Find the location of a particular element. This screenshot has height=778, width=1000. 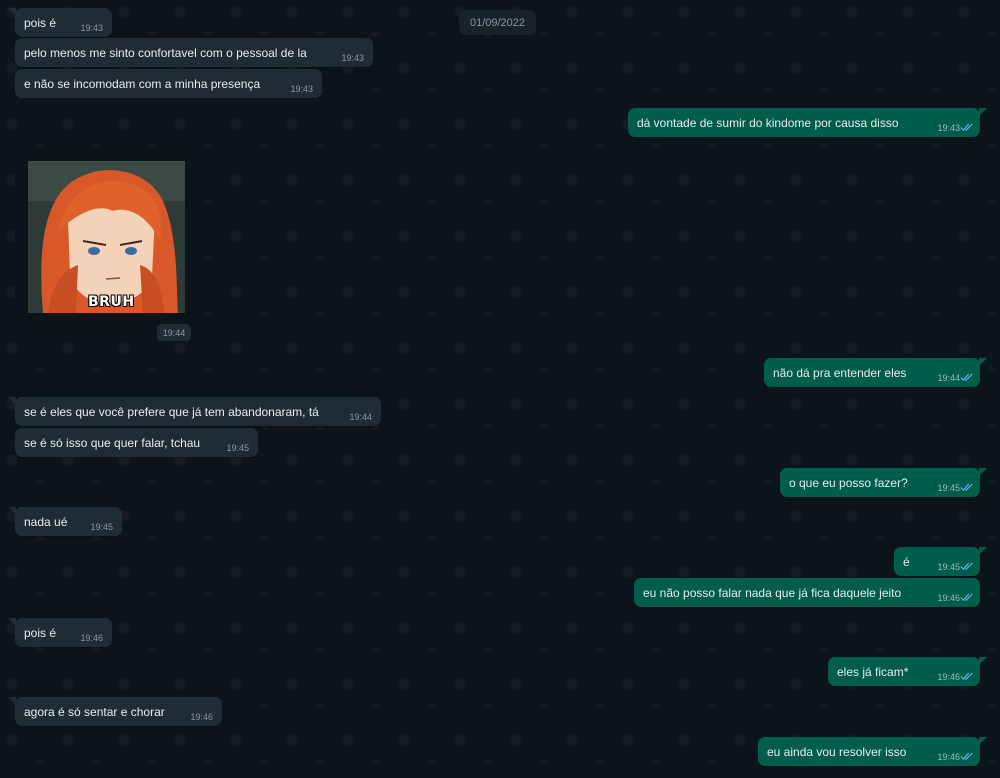

message-outgoing: não dá pra entender eles 19:44 is located at coordinates (875, 372).